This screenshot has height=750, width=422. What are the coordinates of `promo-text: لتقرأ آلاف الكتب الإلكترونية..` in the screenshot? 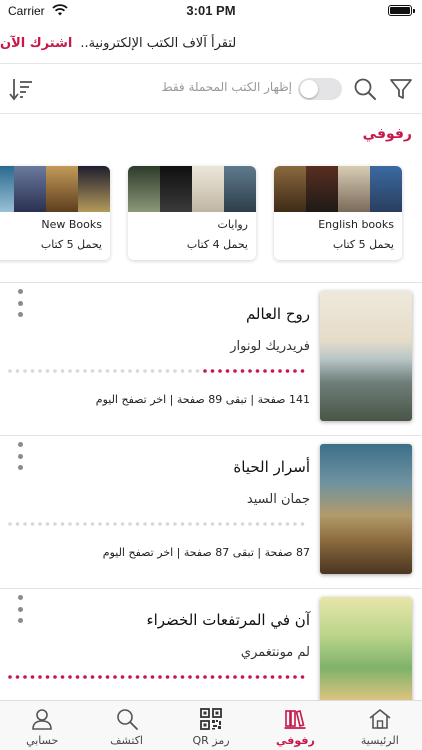 It's located at (158, 43).